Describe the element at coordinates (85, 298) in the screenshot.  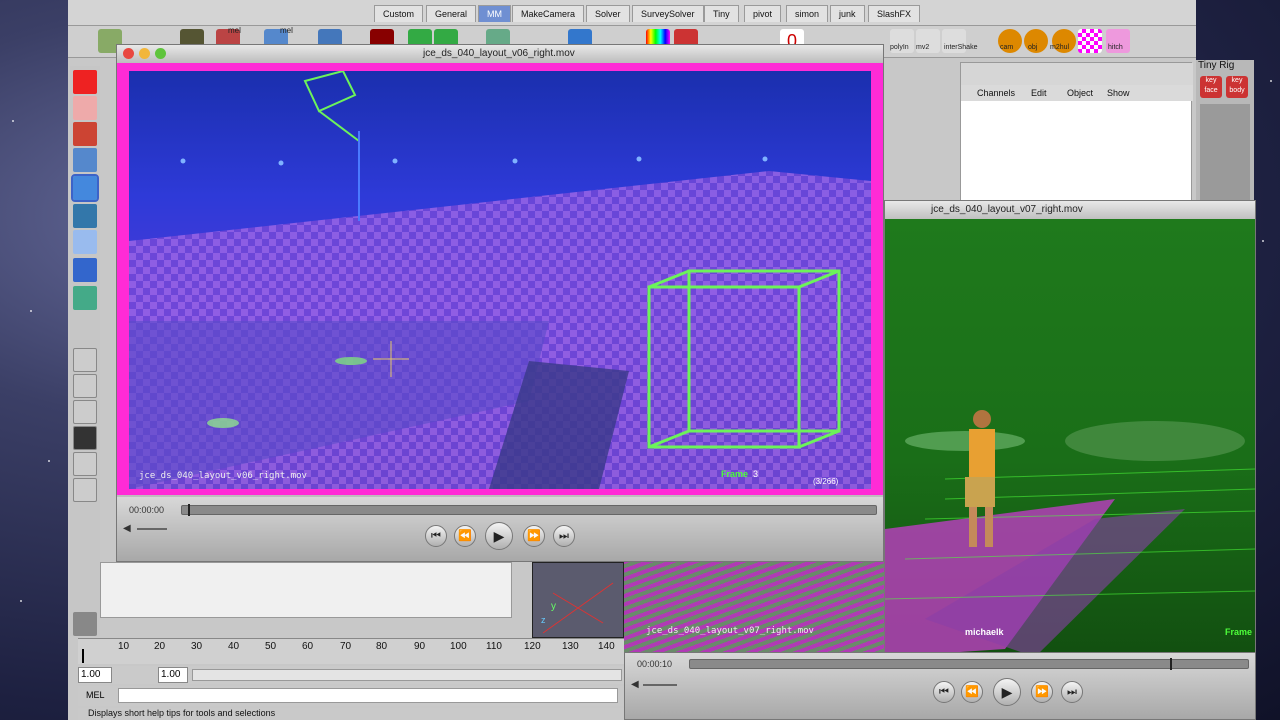
I see `show-manipulator-tool-icon` at that location.